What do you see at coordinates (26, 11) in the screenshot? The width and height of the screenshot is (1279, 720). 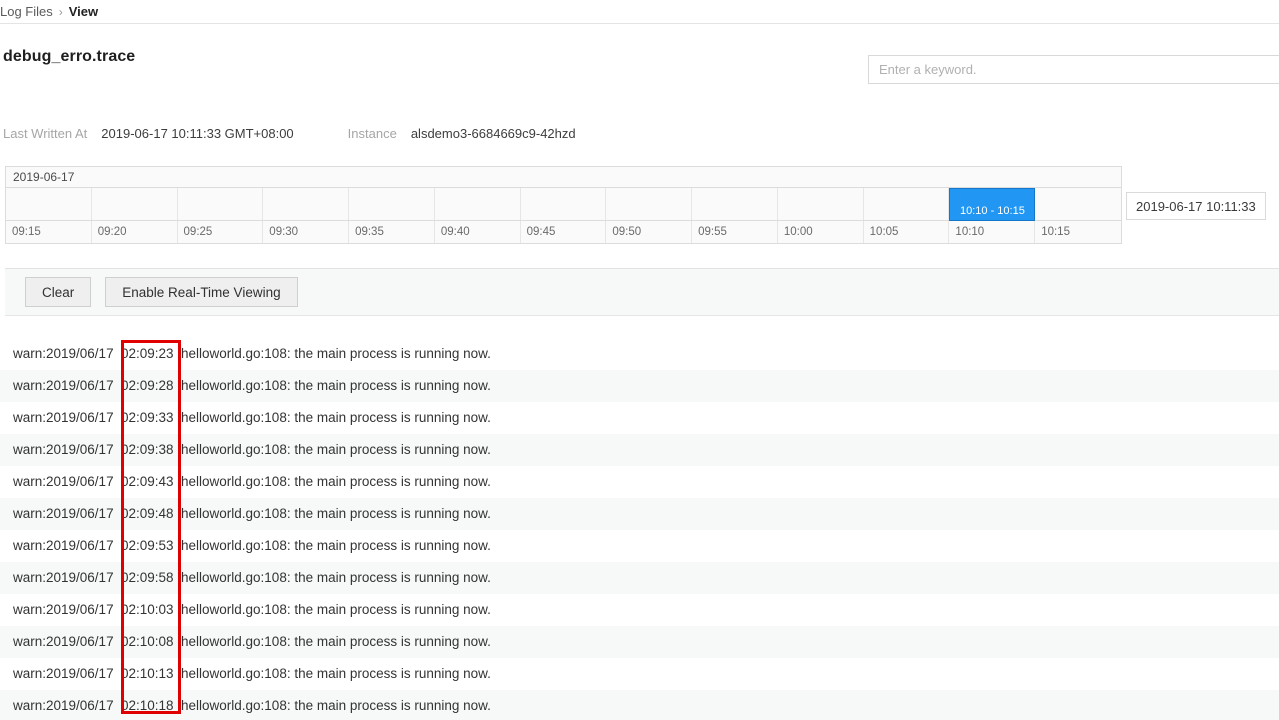 I see `breadcrumb-link-log-files: Log Files` at bounding box center [26, 11].